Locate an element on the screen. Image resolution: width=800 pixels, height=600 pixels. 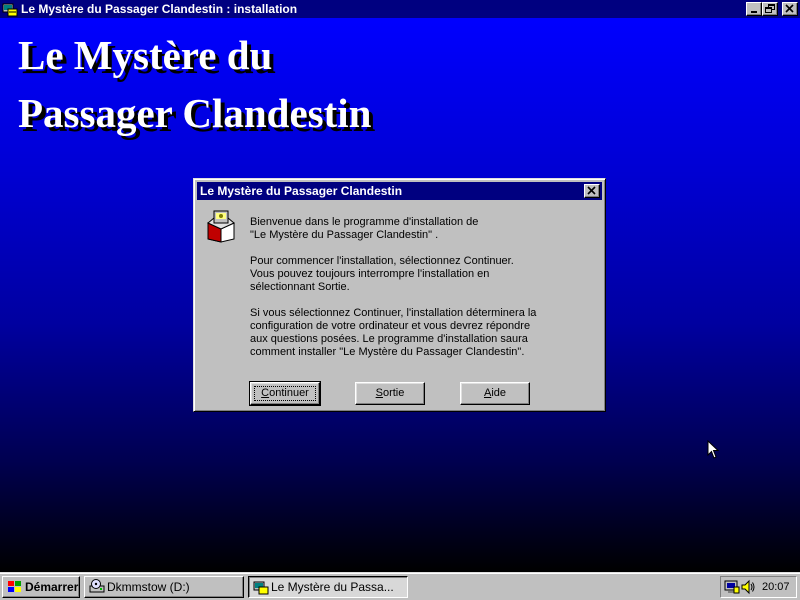
start-button: Démarrer is located at coordinates (41, 587).